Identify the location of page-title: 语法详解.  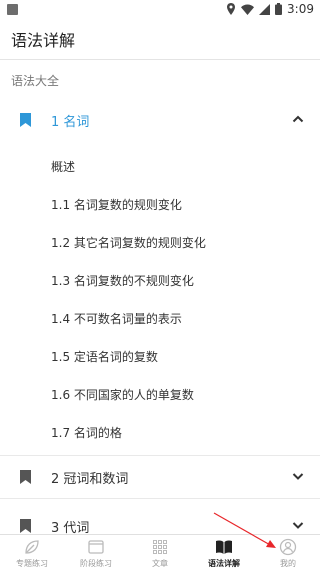
(43, 40).